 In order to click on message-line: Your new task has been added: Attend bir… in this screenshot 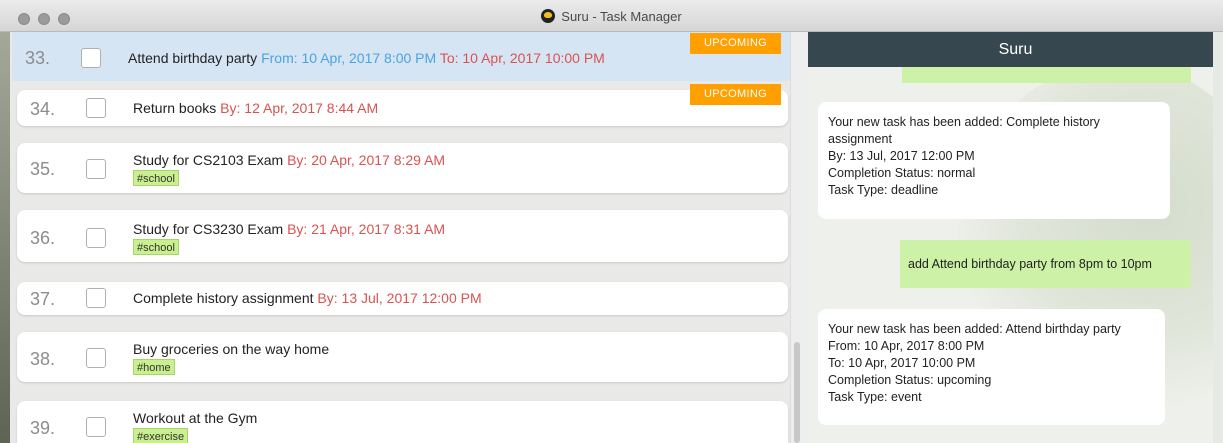, I will do `click(974, 329)`.